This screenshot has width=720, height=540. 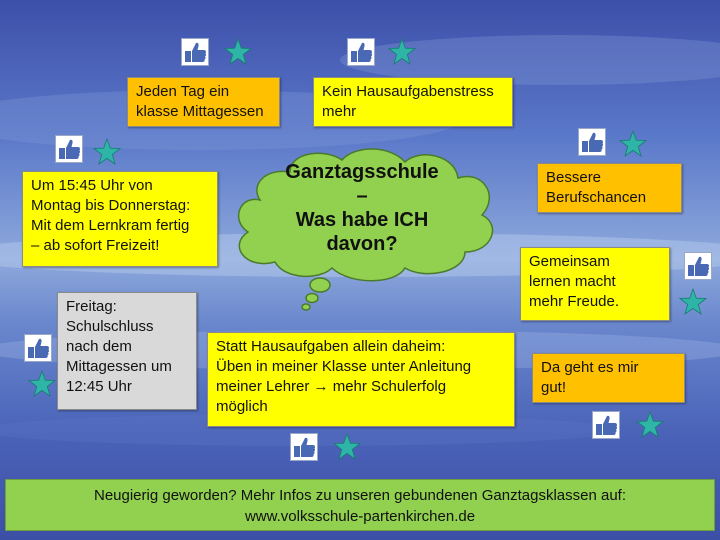 I want to click on box-mittagessen: Jeden Tag ein klasse Mittagessen, so click(x=203, y=102).